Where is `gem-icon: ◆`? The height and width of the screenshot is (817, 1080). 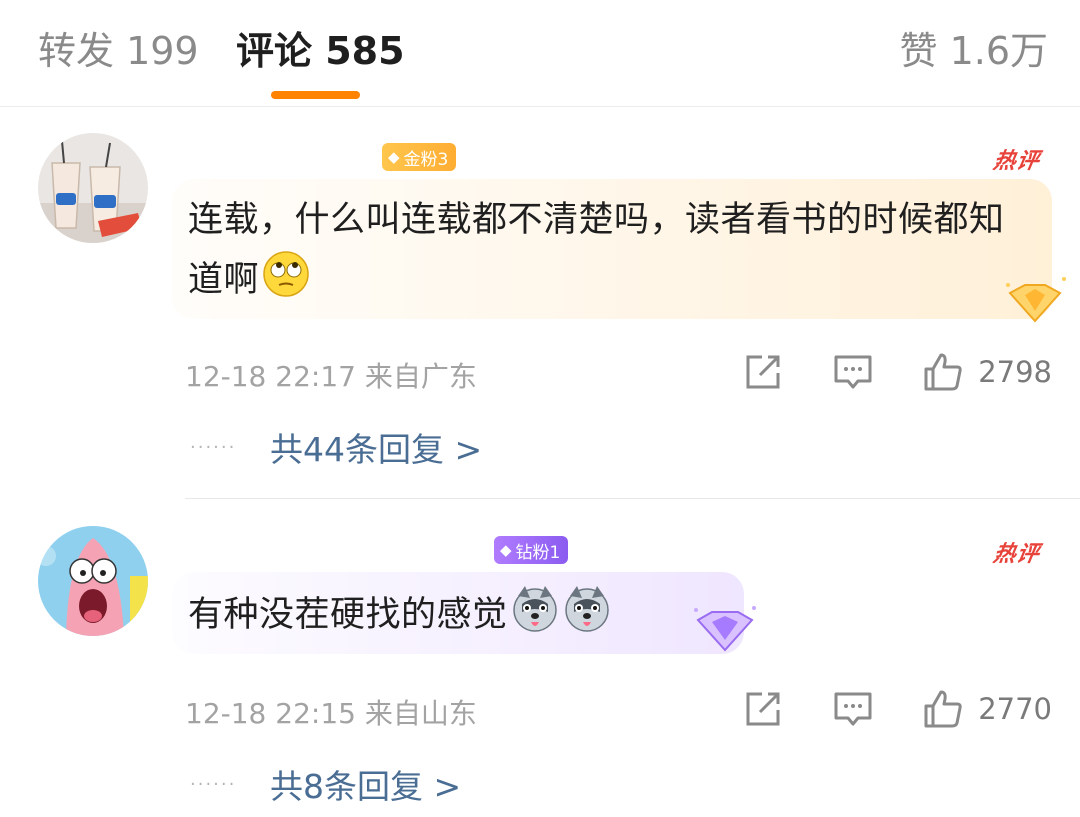
gem-icon: ◆ is located at coordinates (394, 157).